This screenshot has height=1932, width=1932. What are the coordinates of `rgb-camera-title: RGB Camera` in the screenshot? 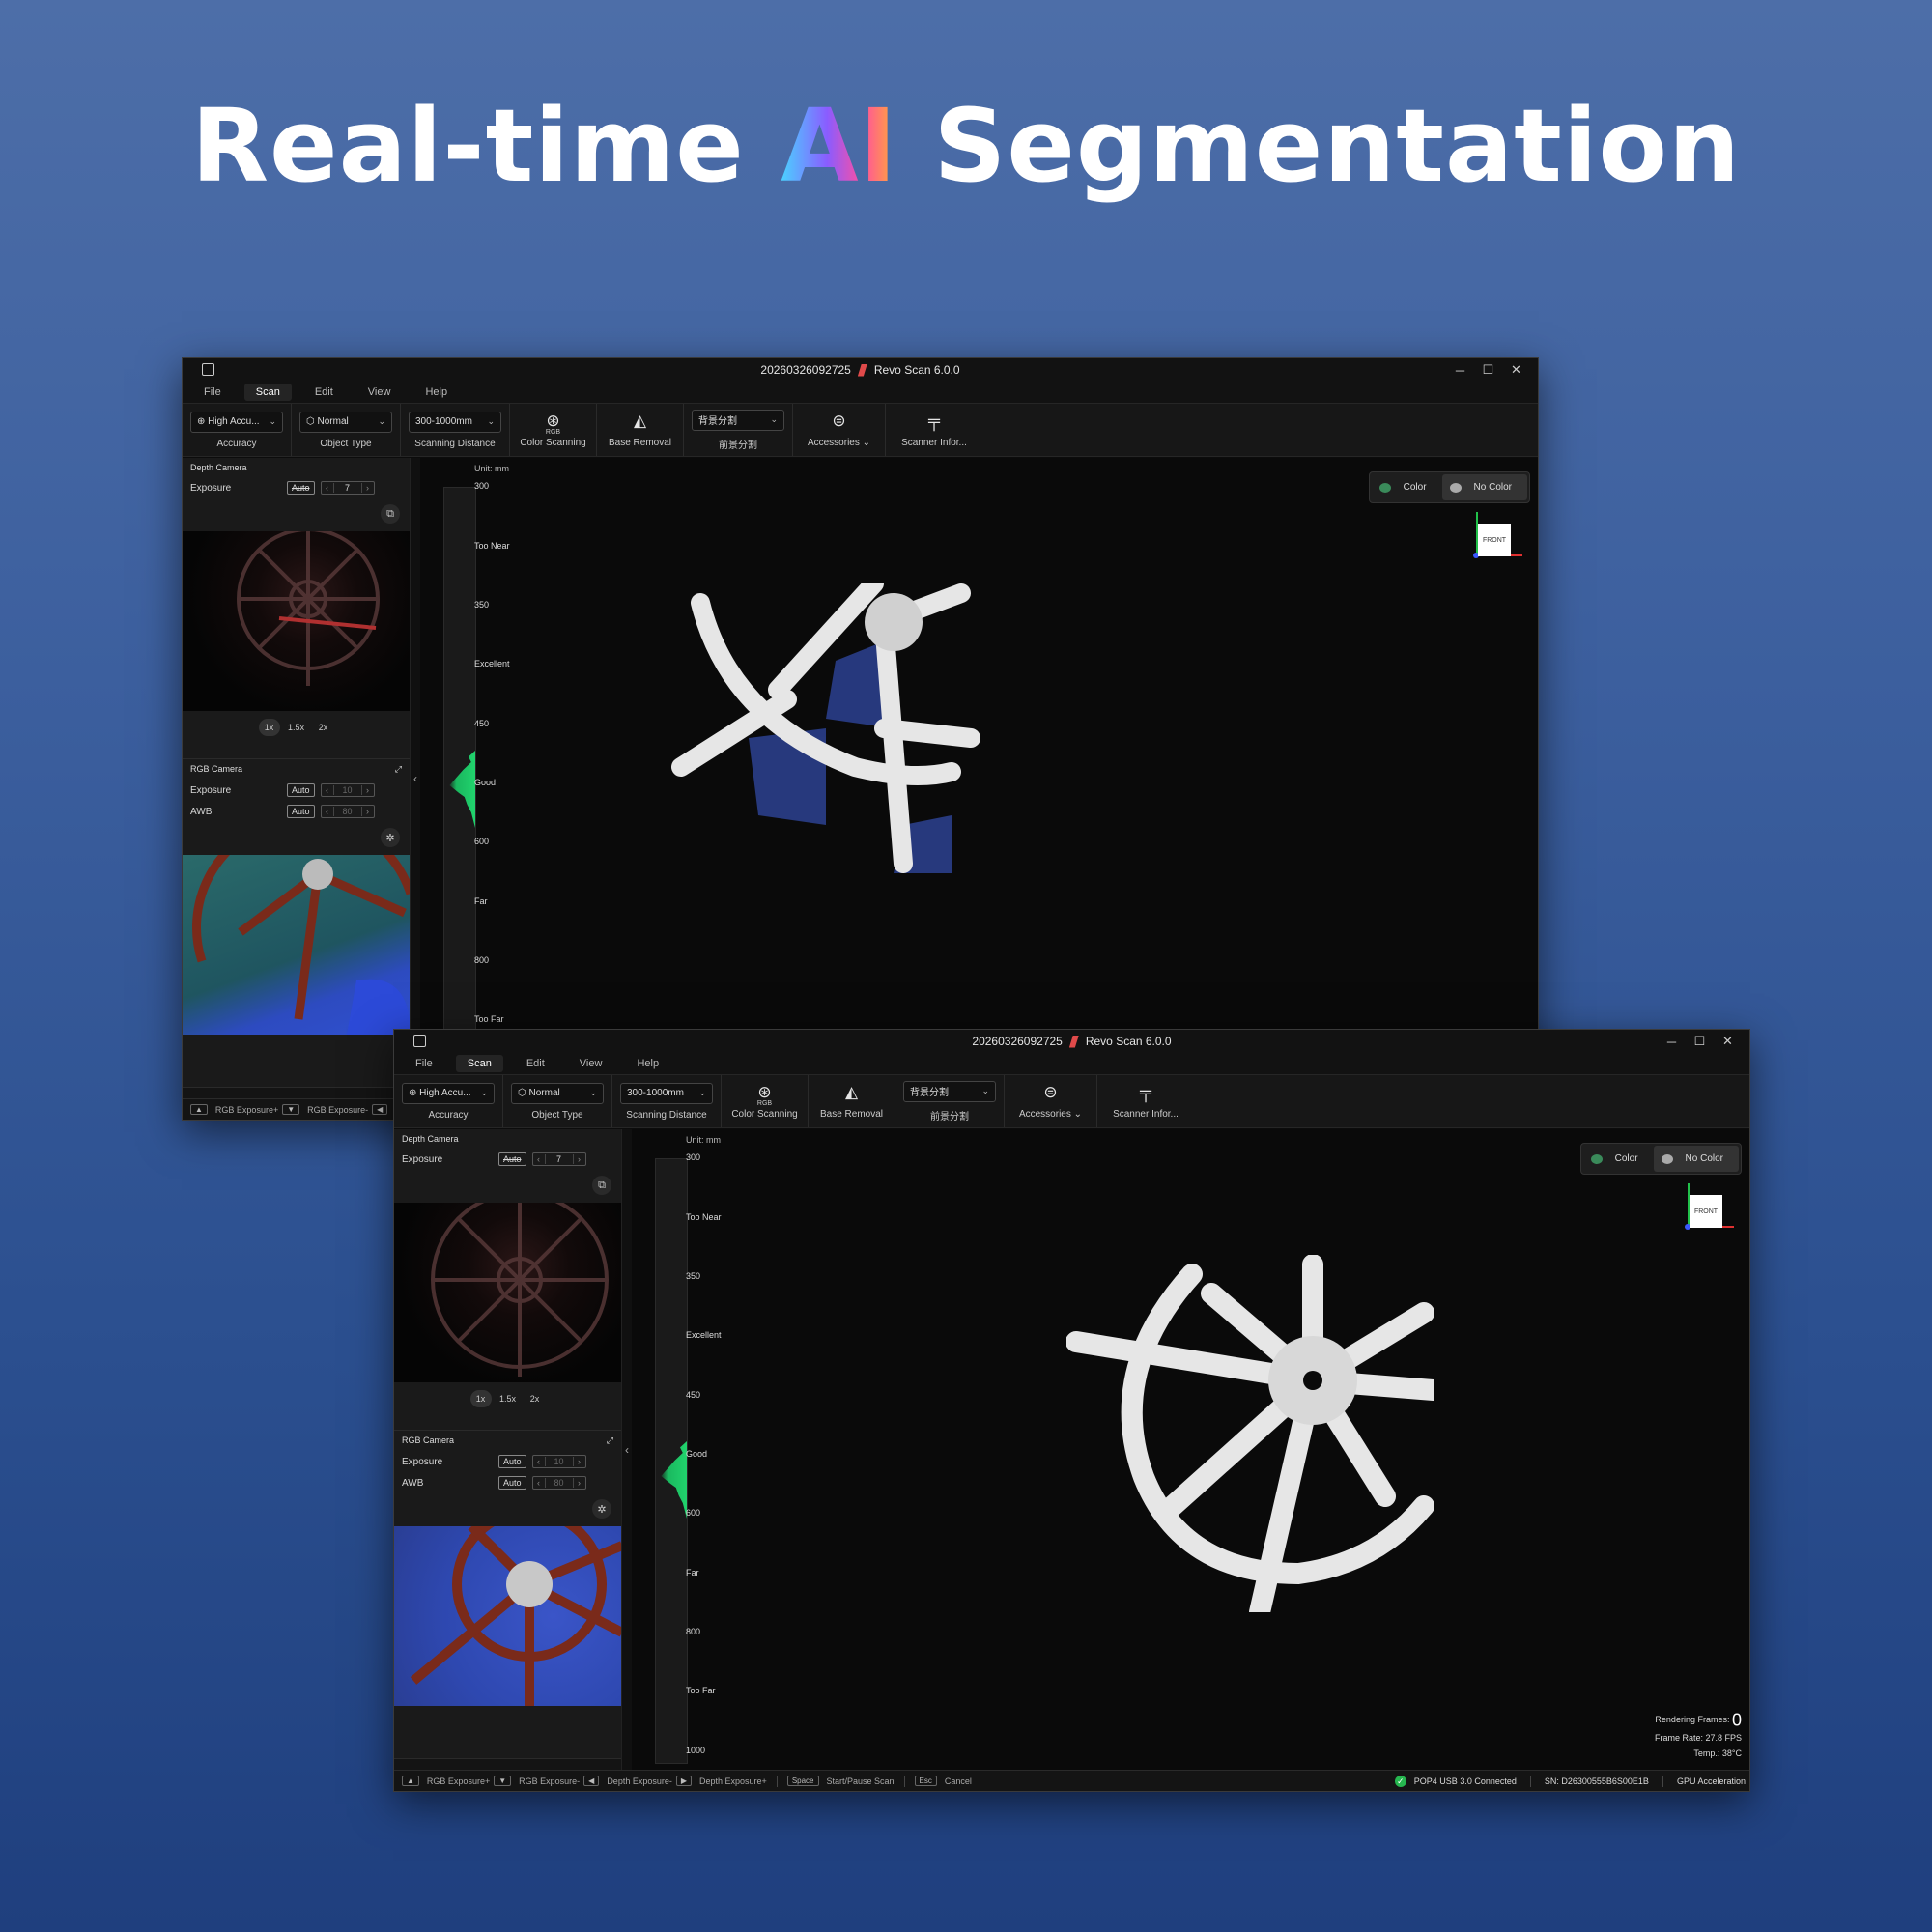 It's located at (216, 769).